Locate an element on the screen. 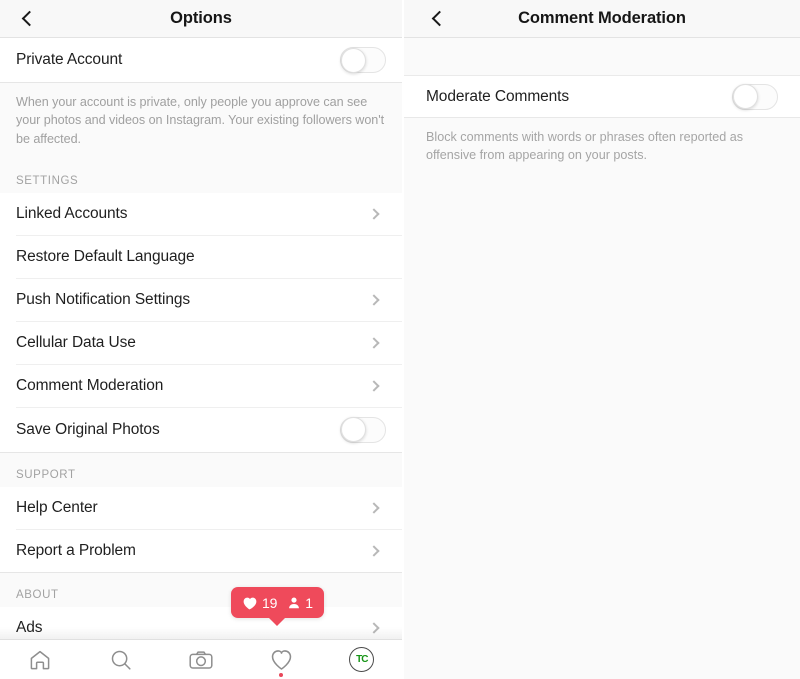  row-push-notification-settings: Push Notification Settings is located at coordinates (201, 299).